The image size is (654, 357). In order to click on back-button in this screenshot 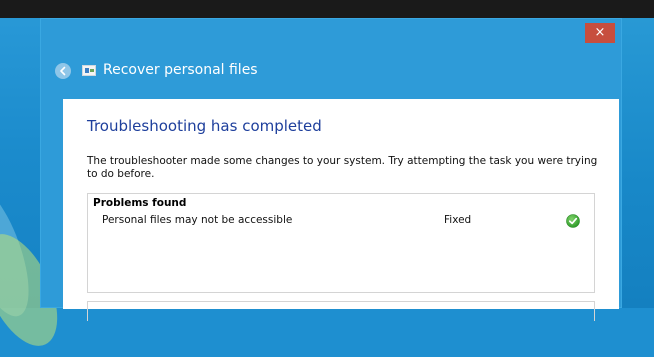, I will do `click(63, 71)`.